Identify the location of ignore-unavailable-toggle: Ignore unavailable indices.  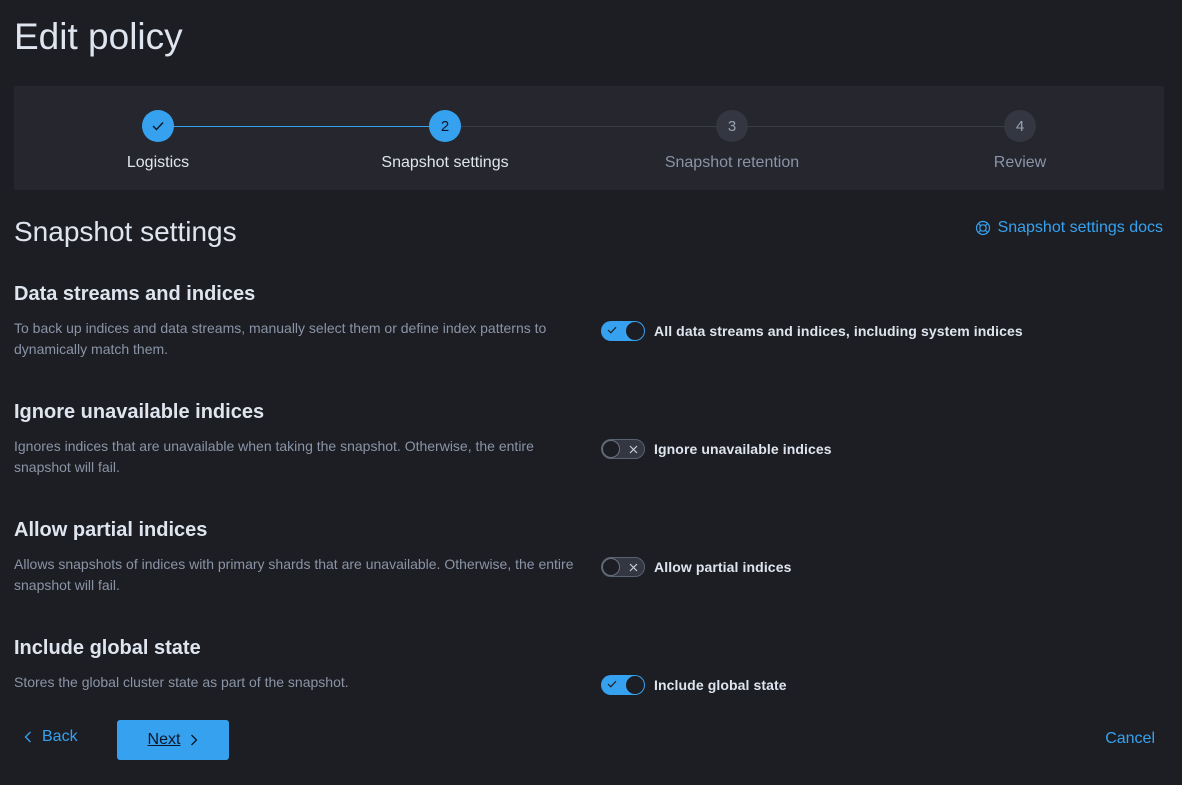
(716, 449).